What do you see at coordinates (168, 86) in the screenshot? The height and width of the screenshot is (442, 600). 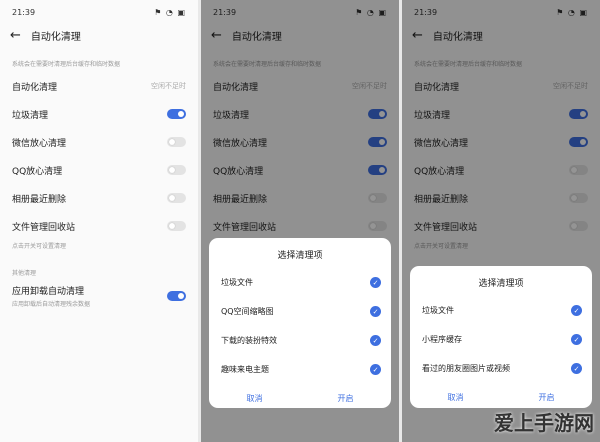 I see `row-value: 空闲不足时` at bounding box center [168, 86].